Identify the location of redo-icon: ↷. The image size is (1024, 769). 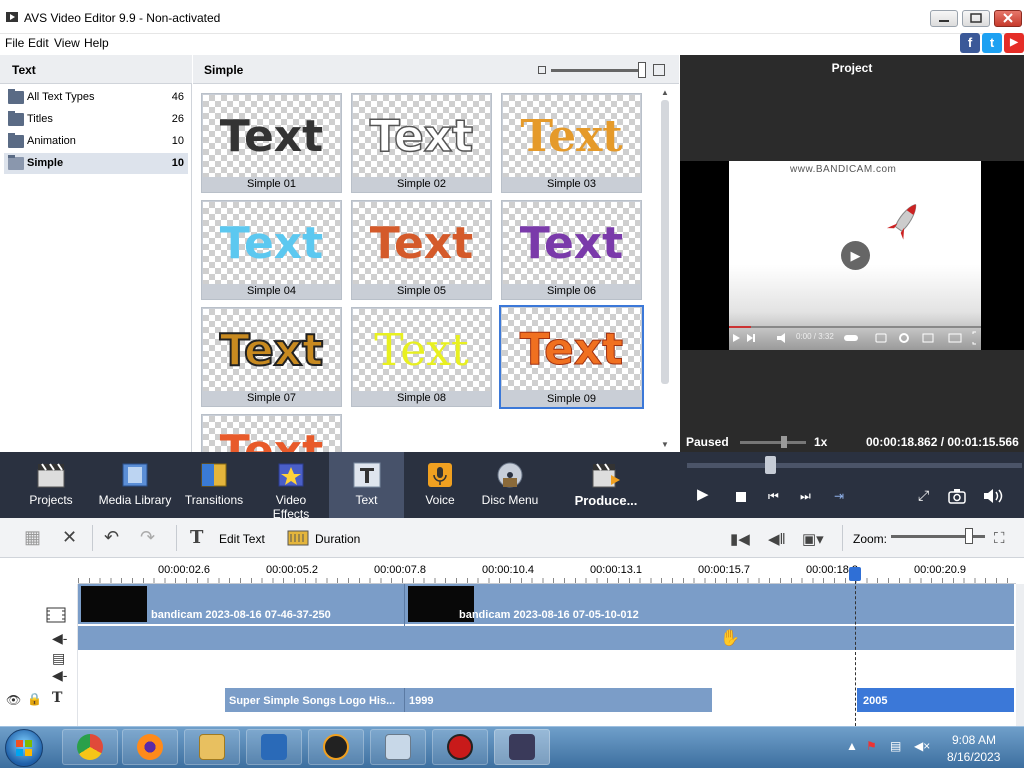
(147, 537).